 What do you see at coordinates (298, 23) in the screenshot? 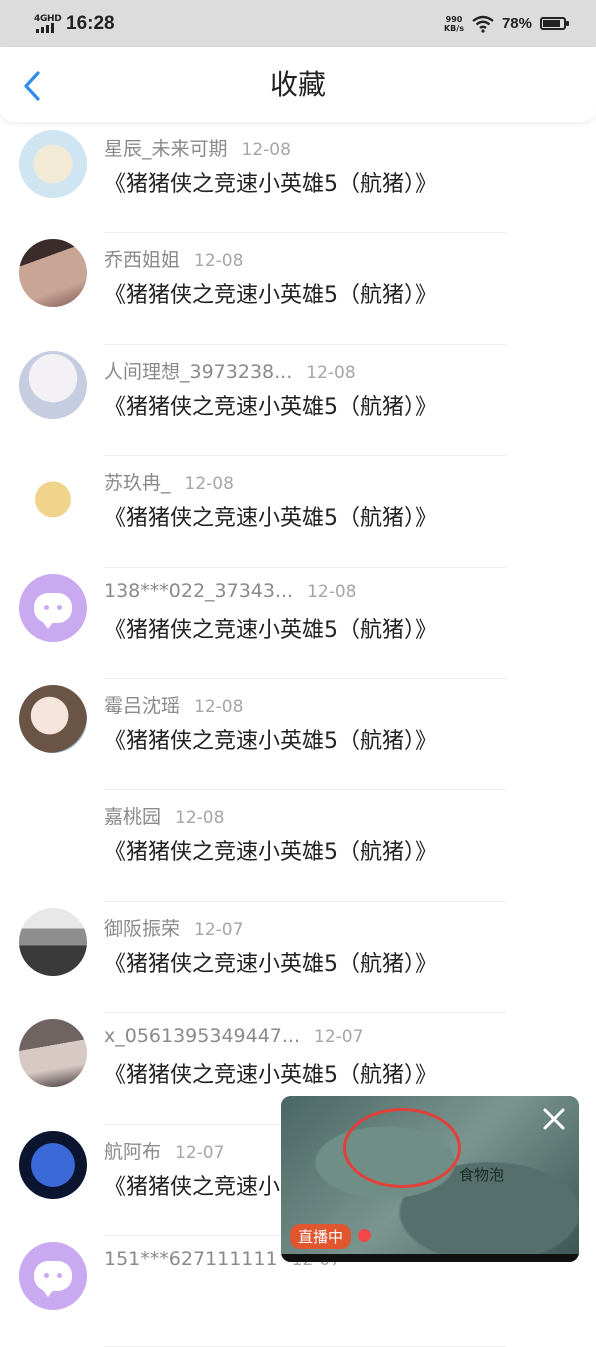
I see `status-bar: 4GHD 16:28 990 KB/s 78%` at bounding box center [298, 23].